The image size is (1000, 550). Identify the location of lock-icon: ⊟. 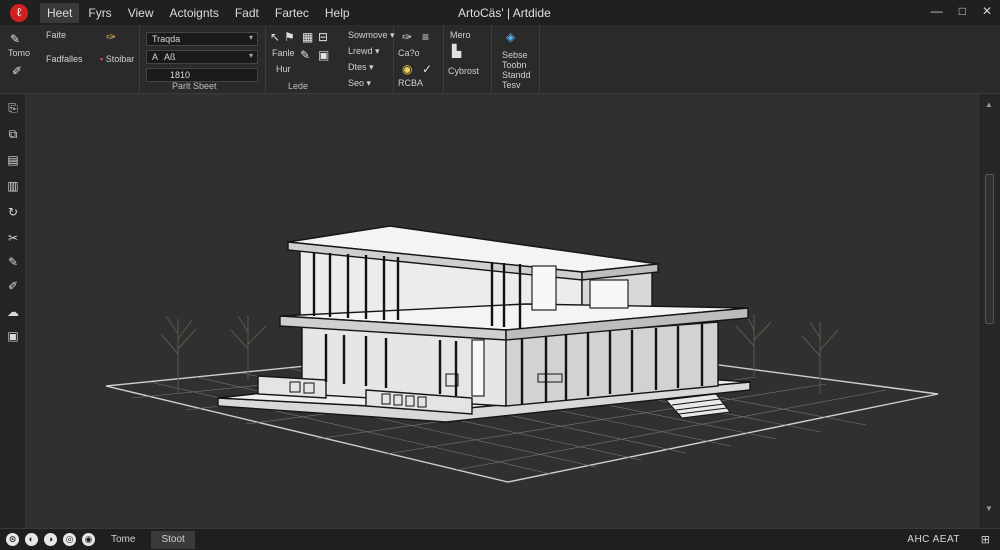
(323, 37).